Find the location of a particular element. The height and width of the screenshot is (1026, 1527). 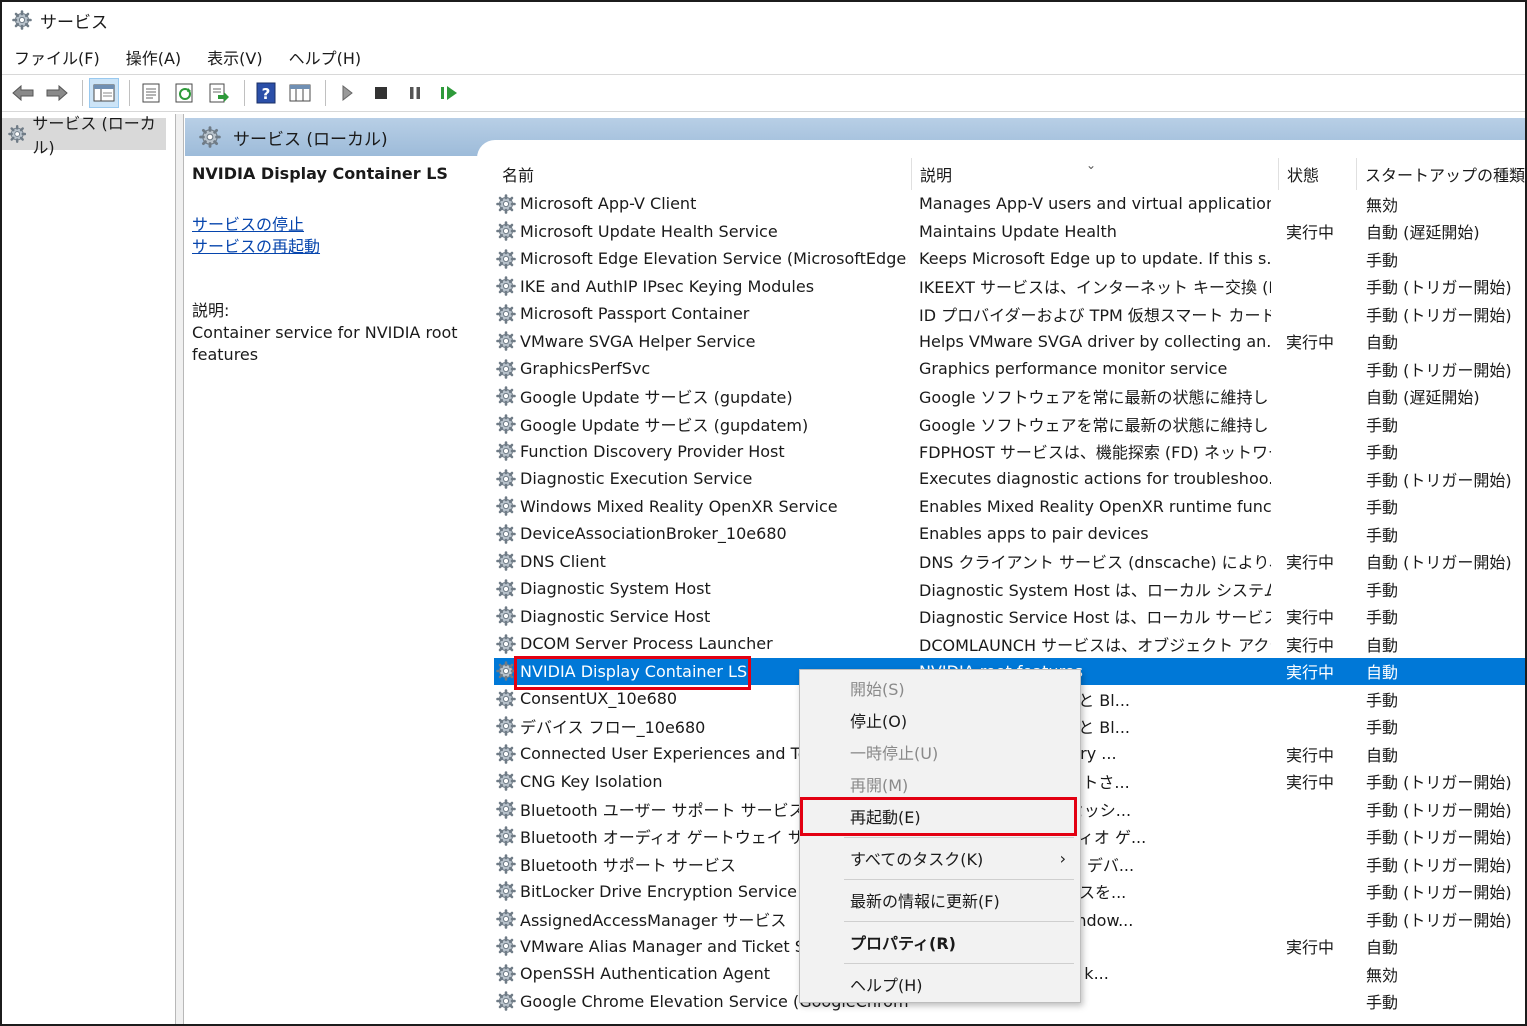

pause-service-icon is located at coordinates (415, 93).